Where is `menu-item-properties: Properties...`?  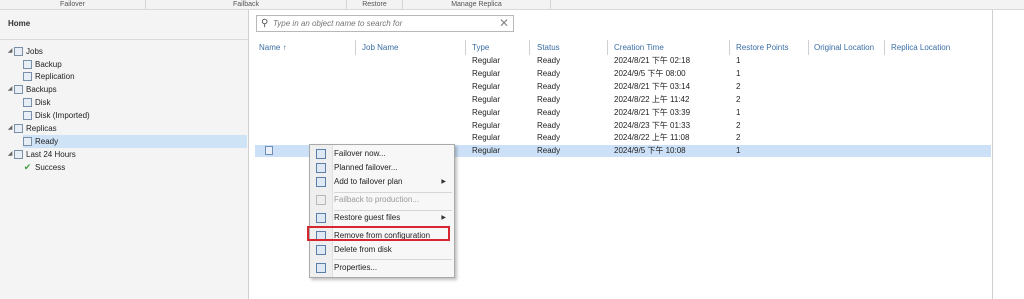 menu-item-properties: Properties... is located at coordinates (382, 268).